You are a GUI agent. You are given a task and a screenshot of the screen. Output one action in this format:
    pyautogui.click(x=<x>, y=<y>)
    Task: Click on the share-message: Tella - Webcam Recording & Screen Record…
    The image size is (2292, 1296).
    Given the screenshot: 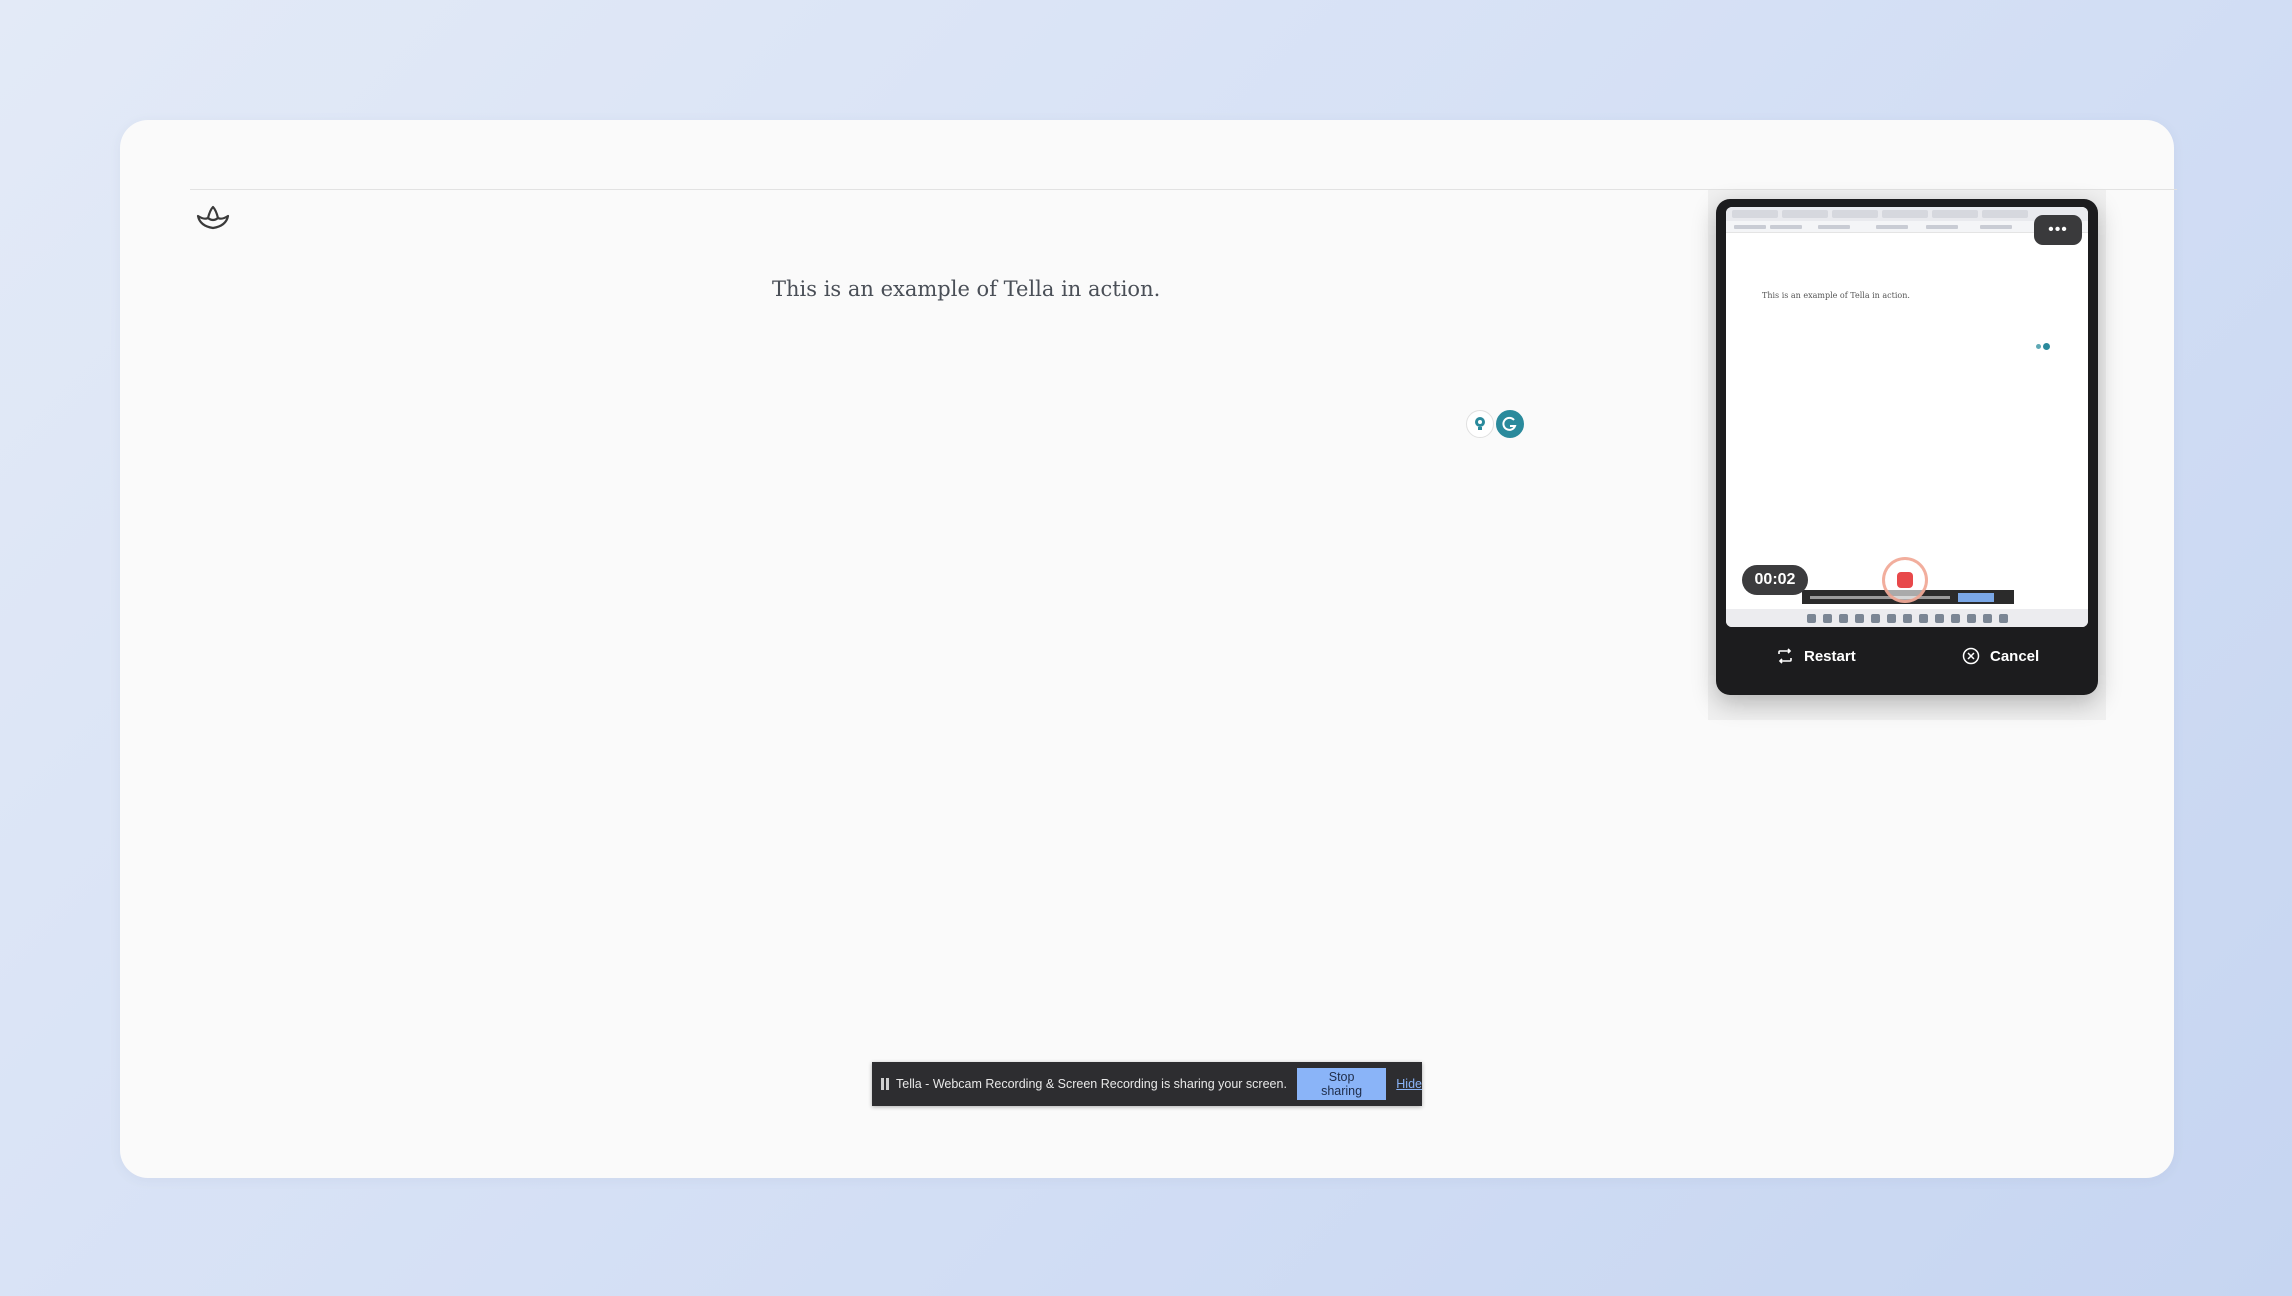 What is the action you would take?
    pyautogui.click(x=1091, y=1084)
    